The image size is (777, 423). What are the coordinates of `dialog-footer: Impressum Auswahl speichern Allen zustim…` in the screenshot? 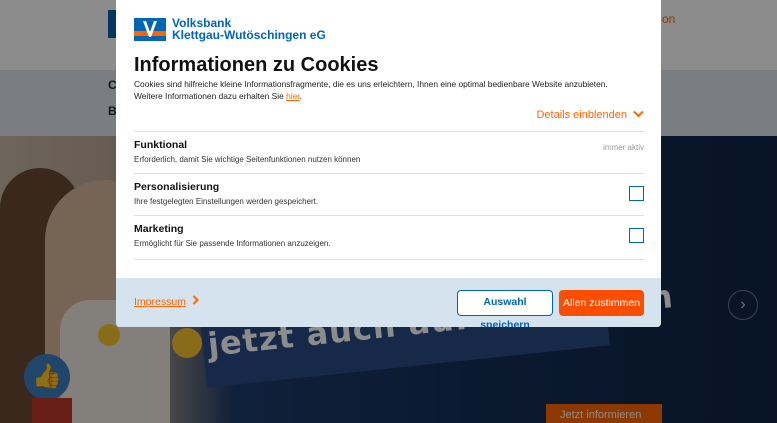 It's located at (388, 302).